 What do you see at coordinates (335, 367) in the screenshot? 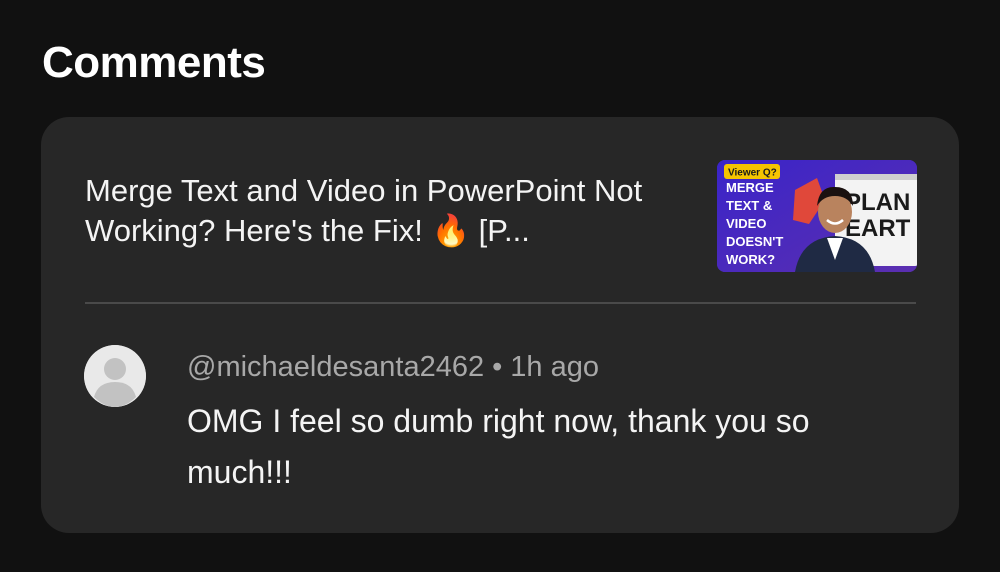
I see `comment-author: @michaeldesanta2462` at bounding box center [335, 367].